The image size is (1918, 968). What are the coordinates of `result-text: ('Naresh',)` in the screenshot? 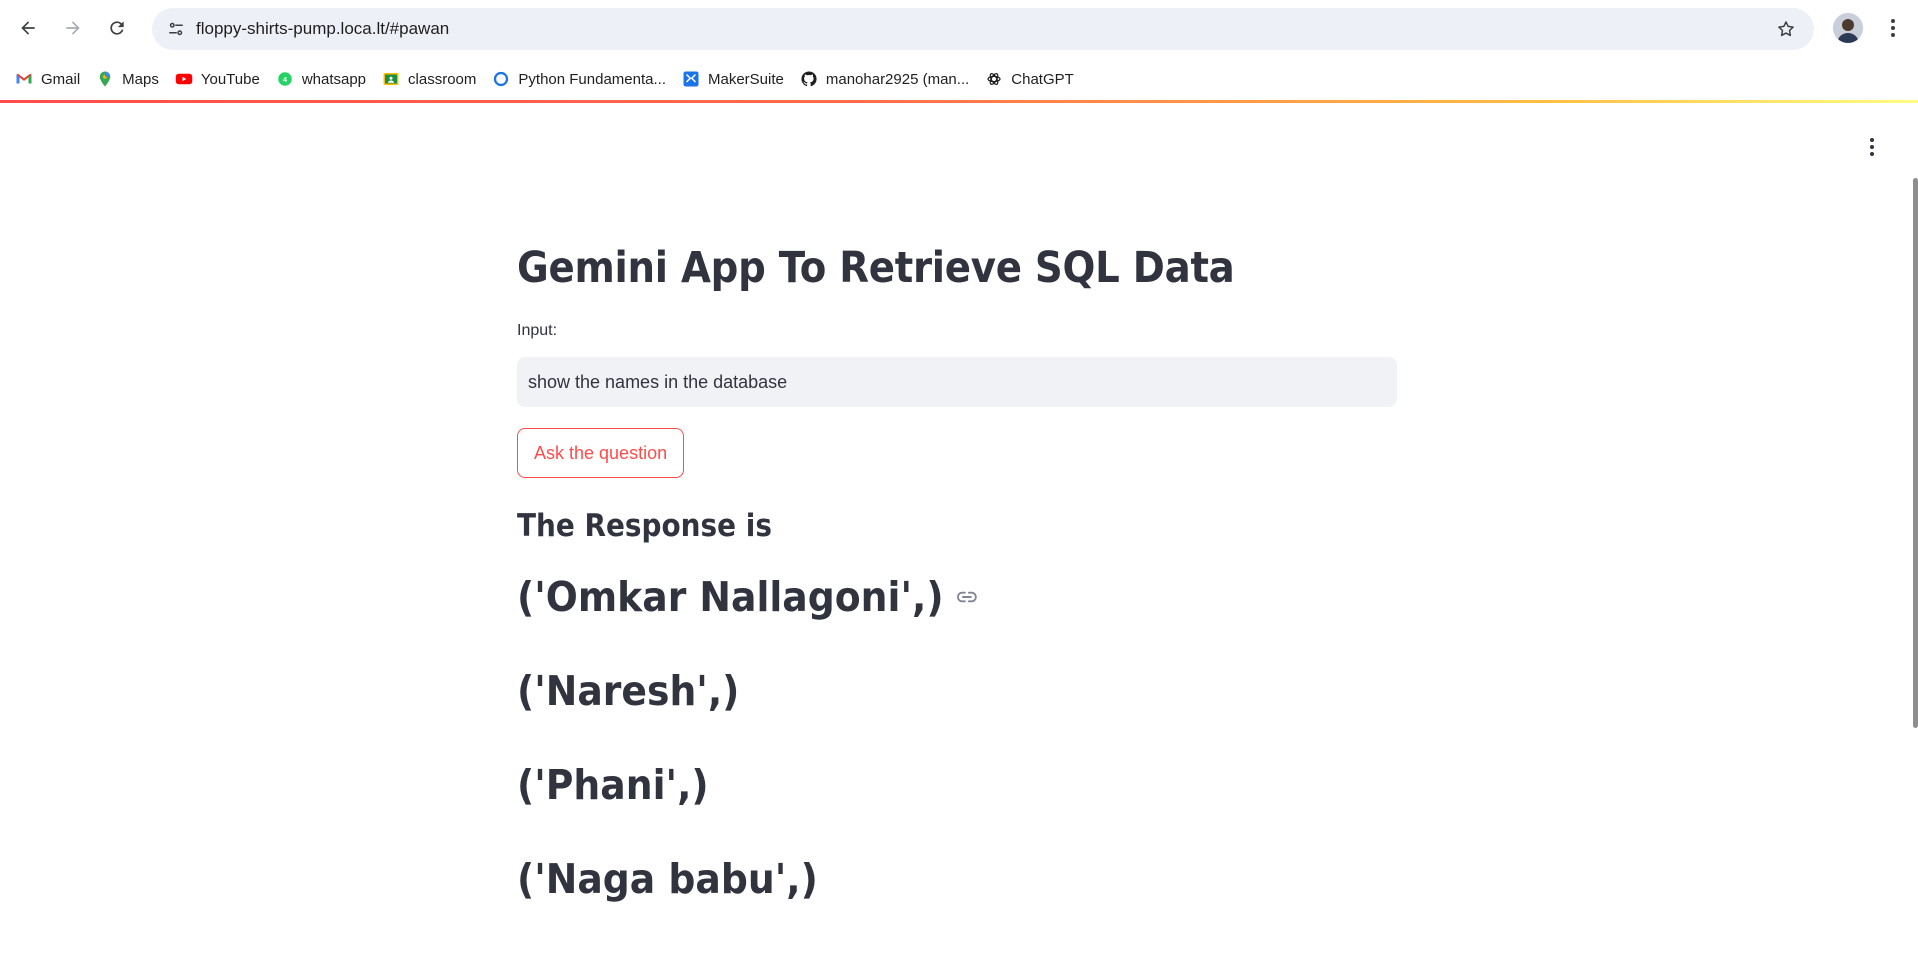 It's located at (628, 691).